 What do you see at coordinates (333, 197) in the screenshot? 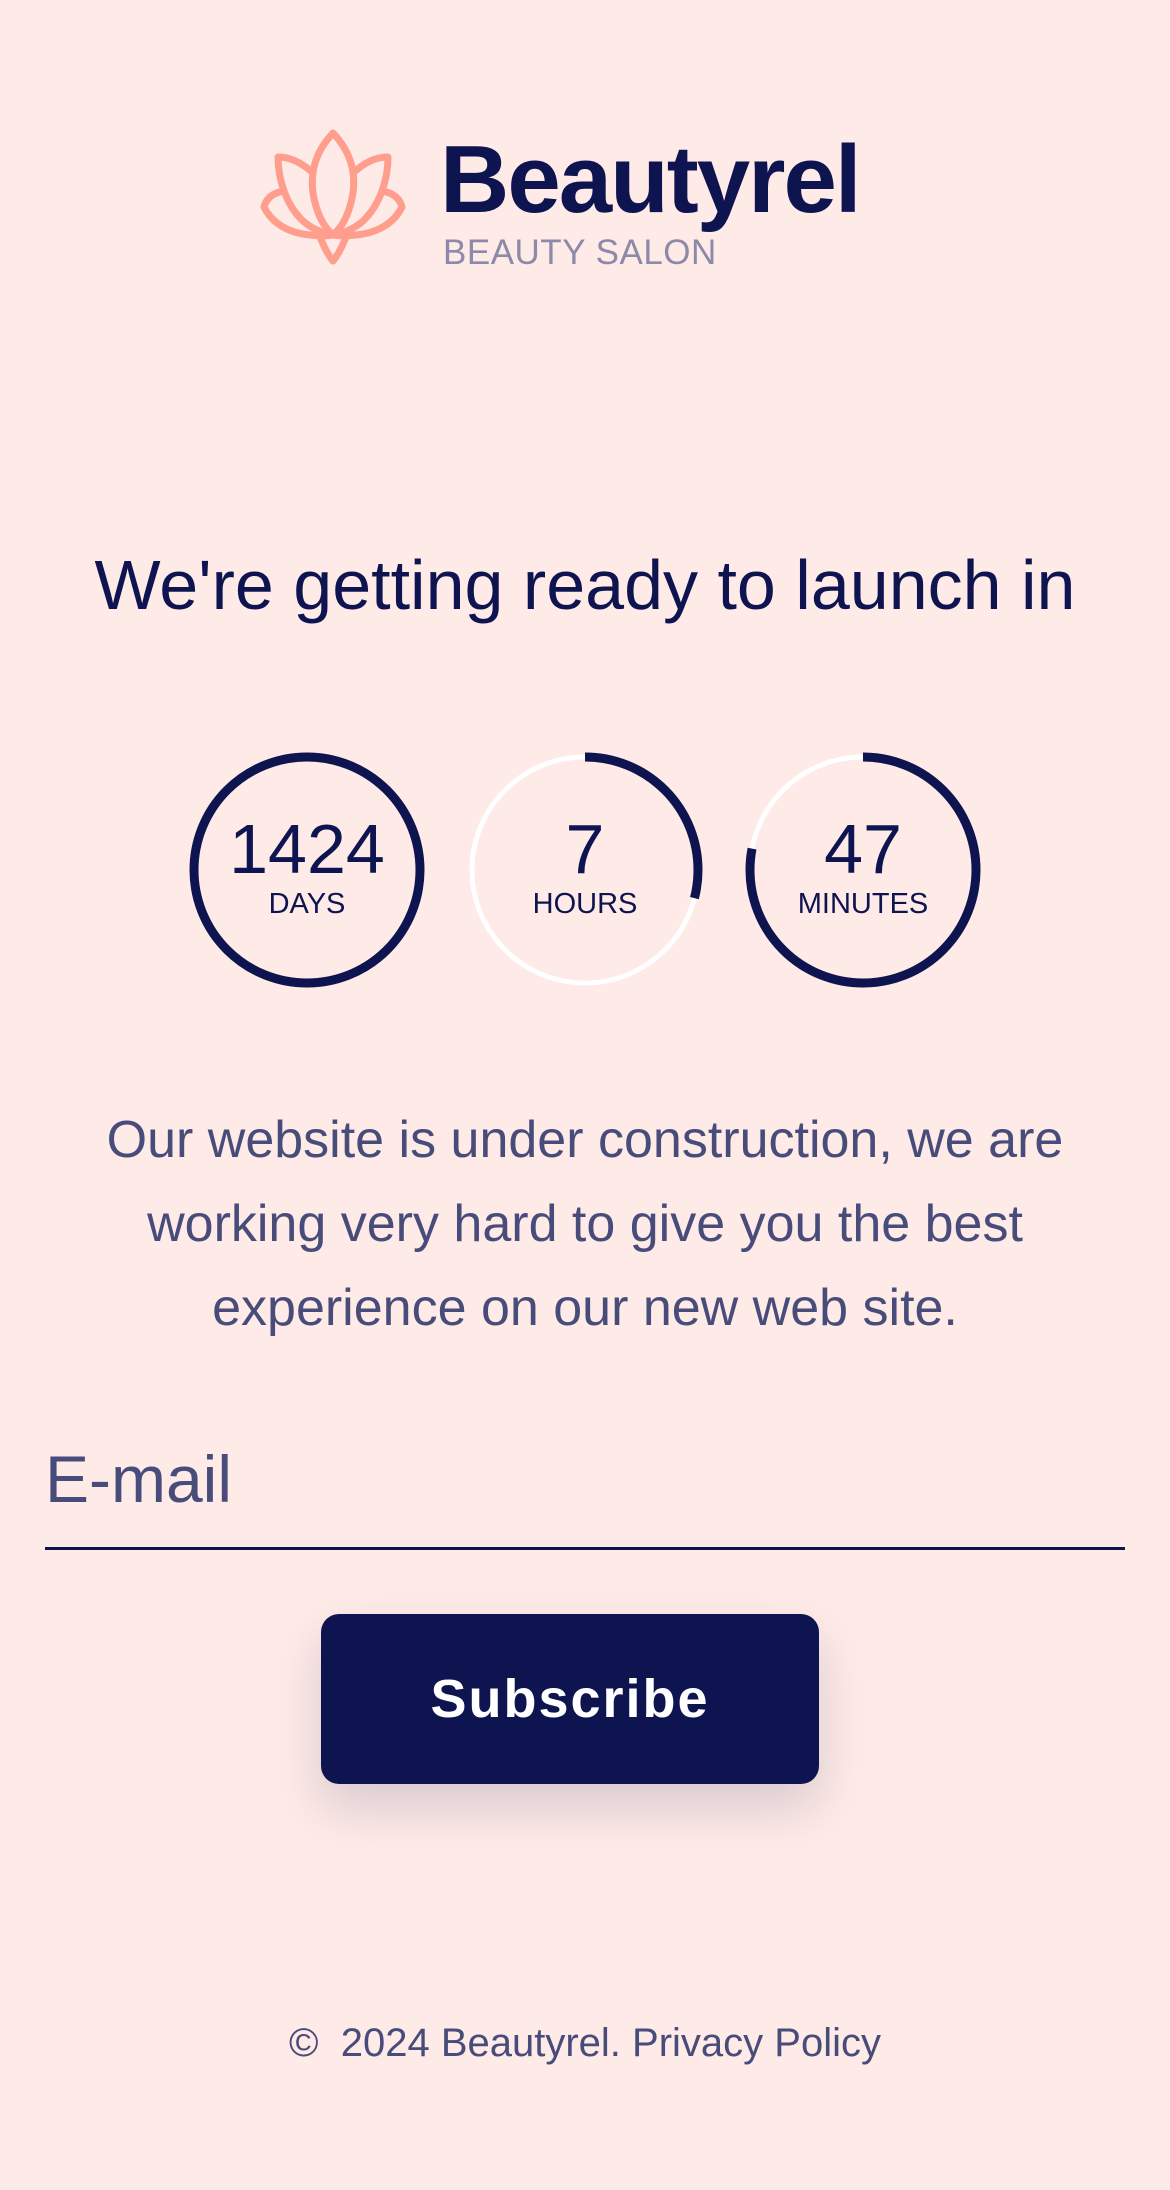
I see `lotus-icon` at bounding box center [333, 197].